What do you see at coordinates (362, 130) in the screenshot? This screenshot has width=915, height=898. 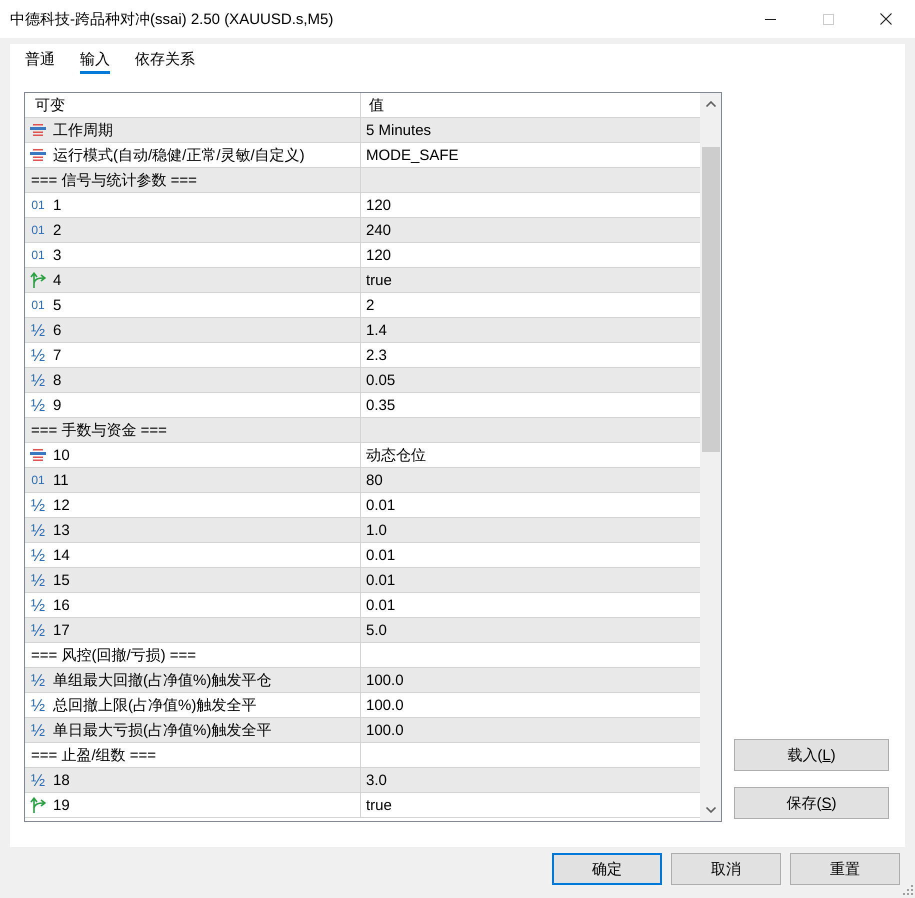 I see `table-row: 工作周期 5 Minutes` at bounding box center [362, 130].